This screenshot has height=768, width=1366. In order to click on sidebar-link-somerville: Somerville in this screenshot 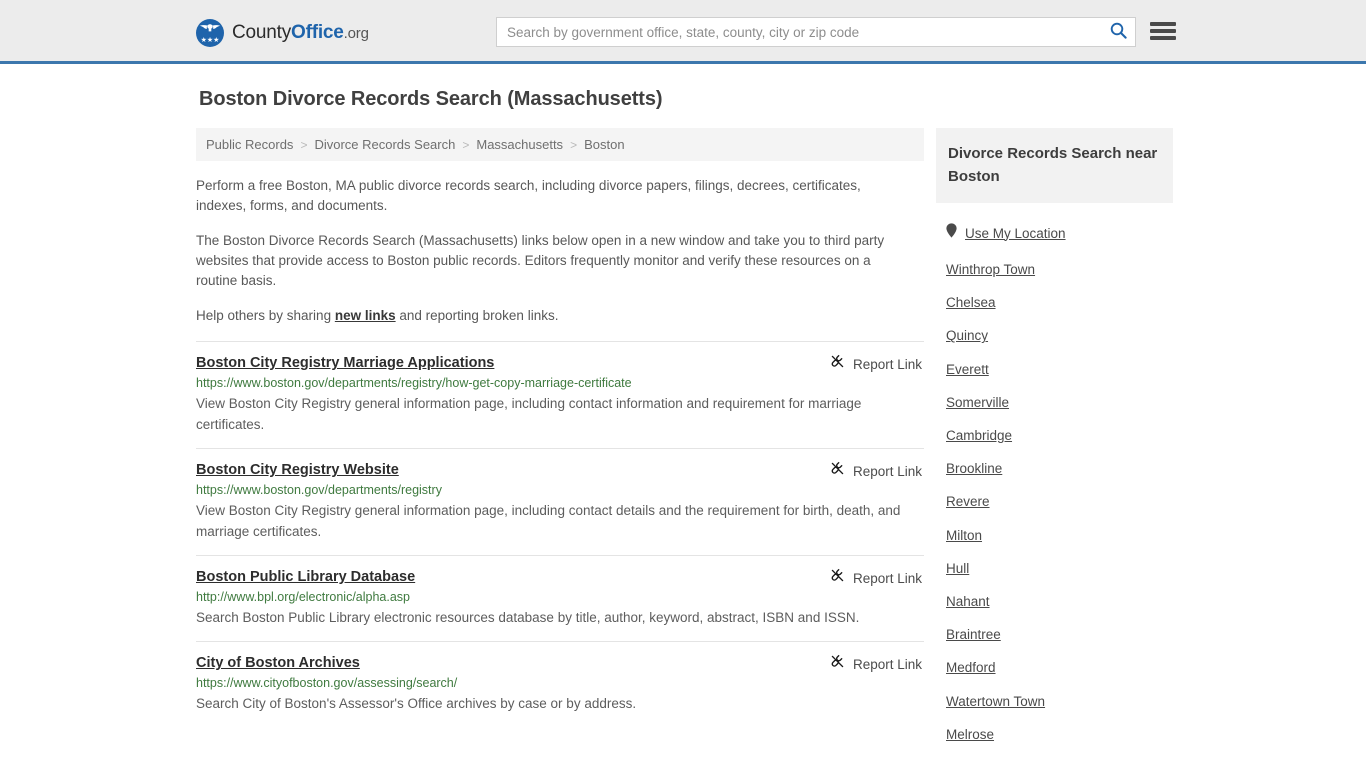, I will do `click(1054, 402)`.